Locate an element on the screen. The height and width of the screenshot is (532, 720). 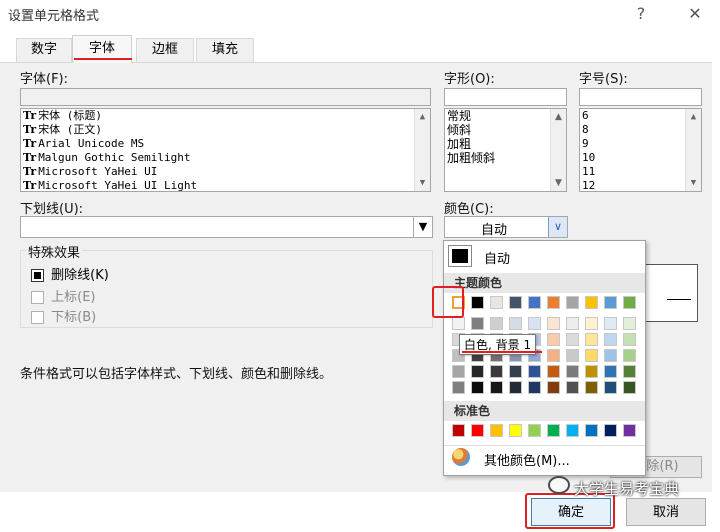
font-input is located at coordinates (225, 97).